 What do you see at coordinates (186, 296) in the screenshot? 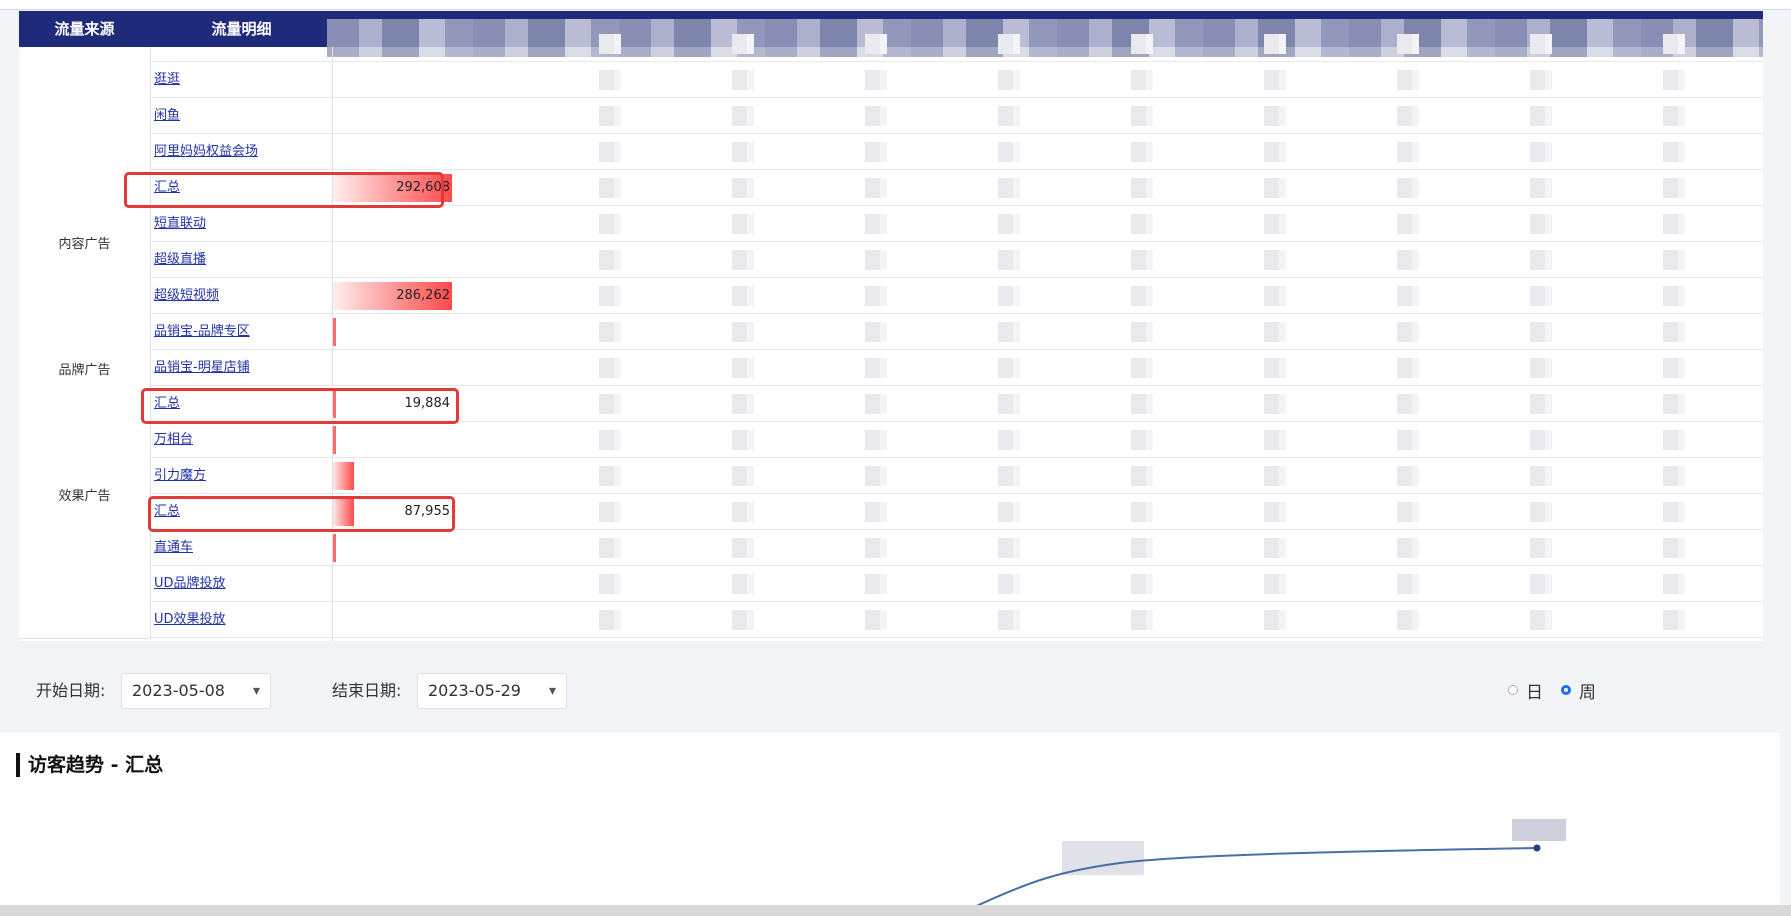
I see `traffic-detail-link: 超级短视频` at bounding box center [186, 296].